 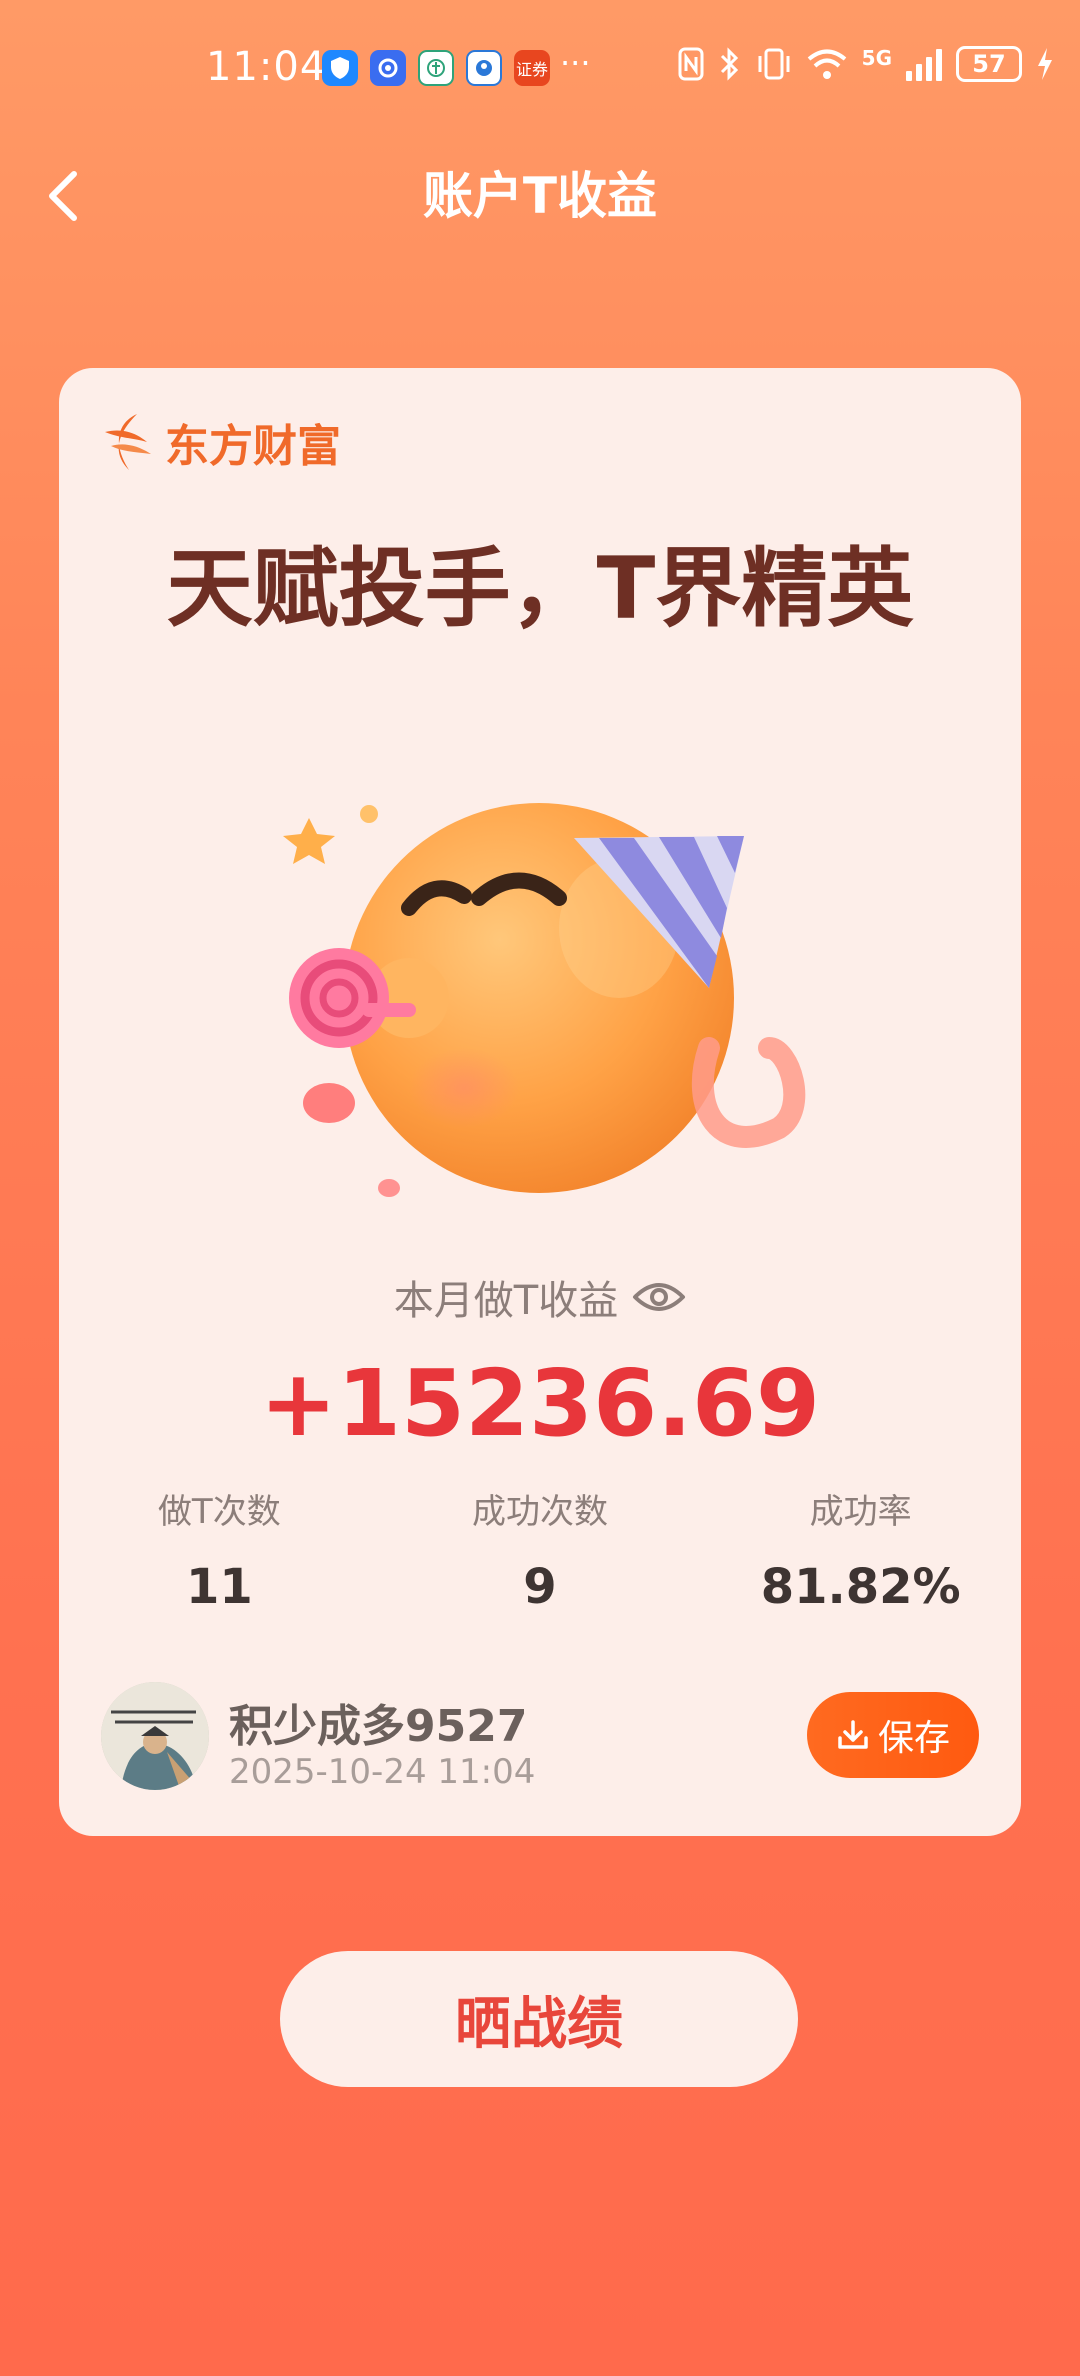 What do you see at coordinates (540, 1587) in the screenshot?
I see `stat-value: 9` at bounding box center [540, 1587].